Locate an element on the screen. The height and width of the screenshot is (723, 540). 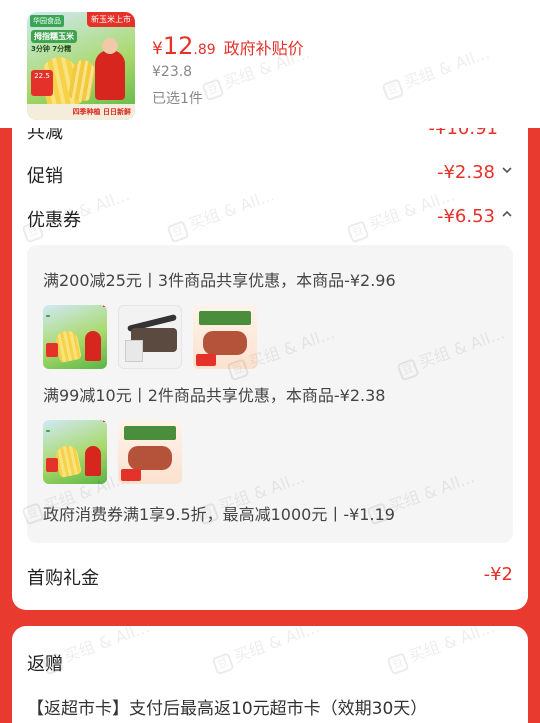
promotion-value: -¥2.38 is located at coordinates (465, 172).